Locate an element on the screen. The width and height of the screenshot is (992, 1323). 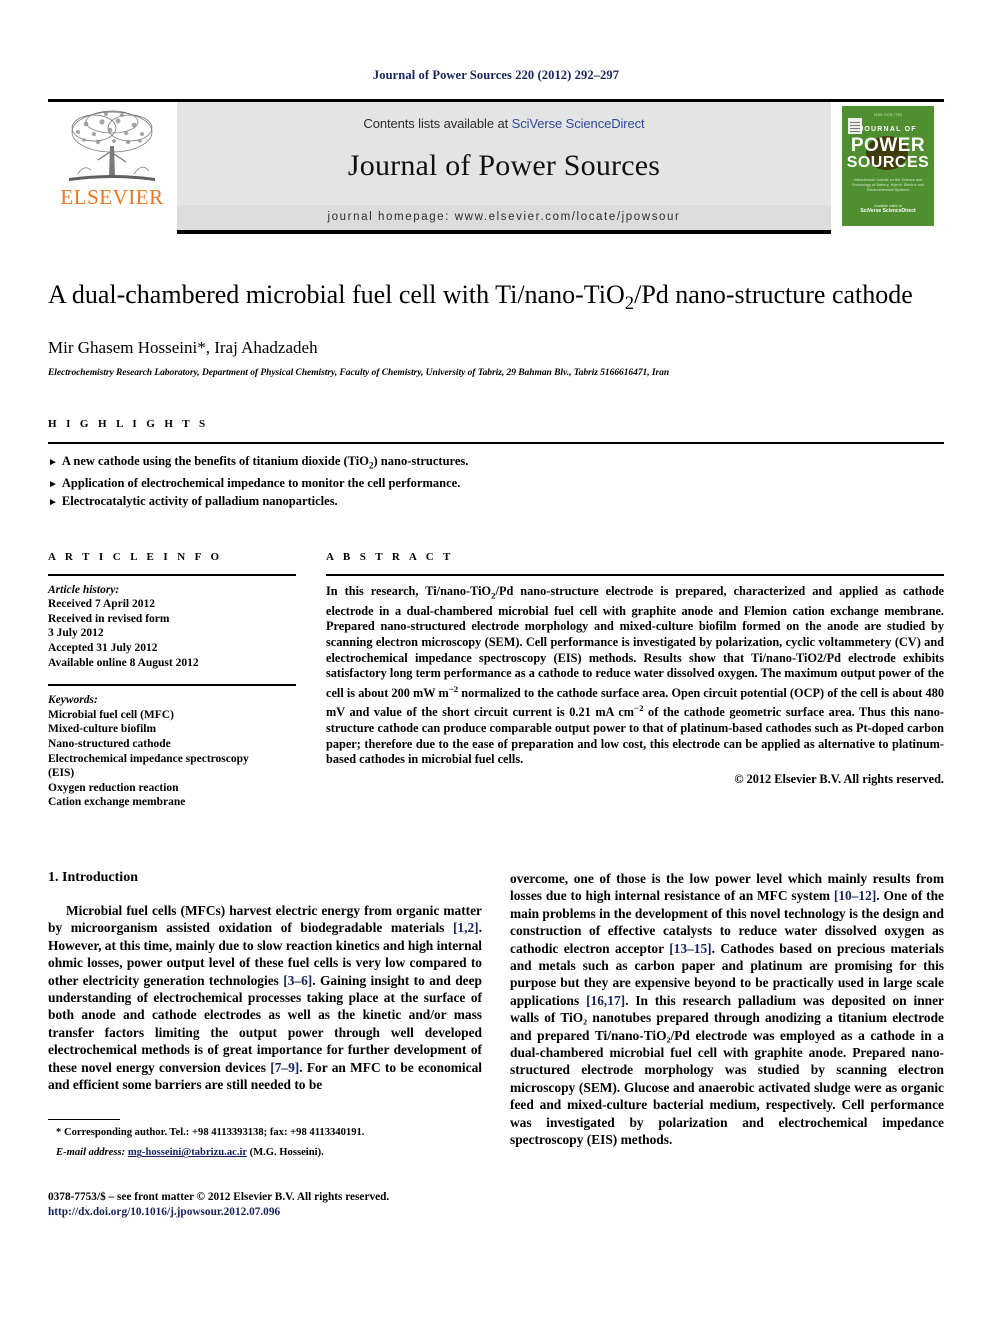
cover-issn: ISSN 0378-7753 is located at coordinates (888, 115).